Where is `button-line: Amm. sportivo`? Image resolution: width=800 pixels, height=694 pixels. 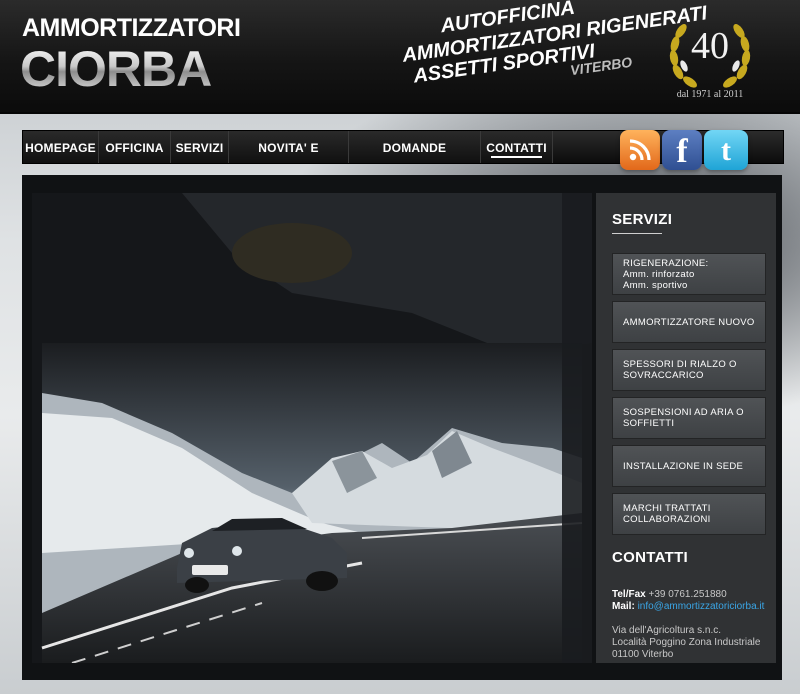 button-line: Amm. sportivo is located at coordinates (655, 285).